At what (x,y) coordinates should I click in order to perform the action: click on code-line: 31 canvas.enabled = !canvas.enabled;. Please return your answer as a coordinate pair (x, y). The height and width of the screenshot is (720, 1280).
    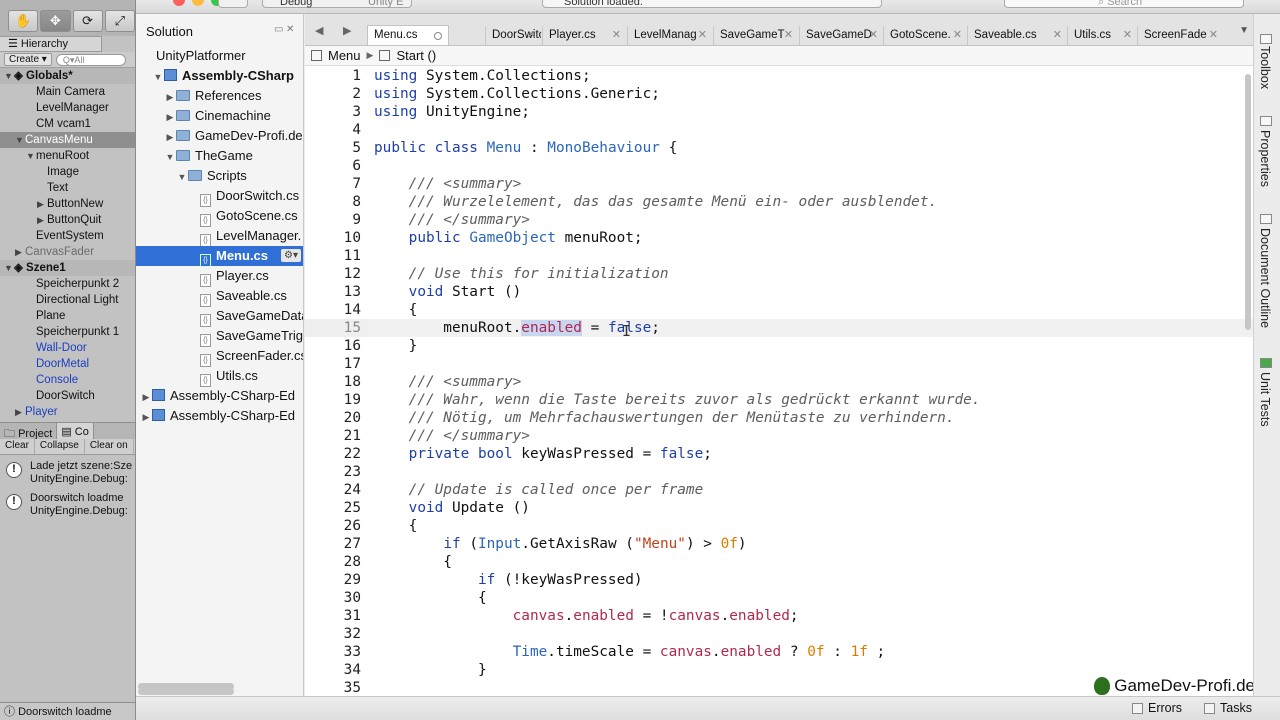
    Looking at the image, I should click on (779, 616).